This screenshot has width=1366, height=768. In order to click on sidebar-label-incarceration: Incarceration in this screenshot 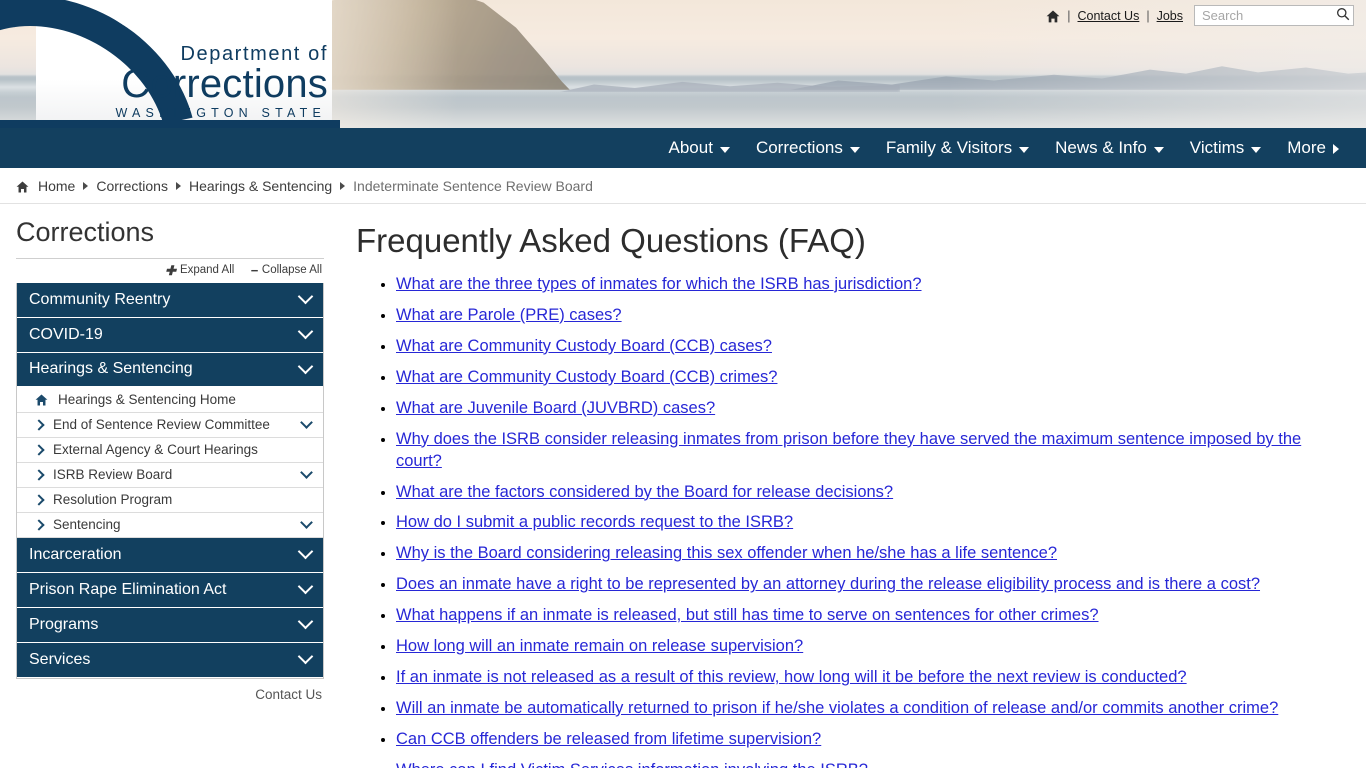, I will do `click(75, 554)`.